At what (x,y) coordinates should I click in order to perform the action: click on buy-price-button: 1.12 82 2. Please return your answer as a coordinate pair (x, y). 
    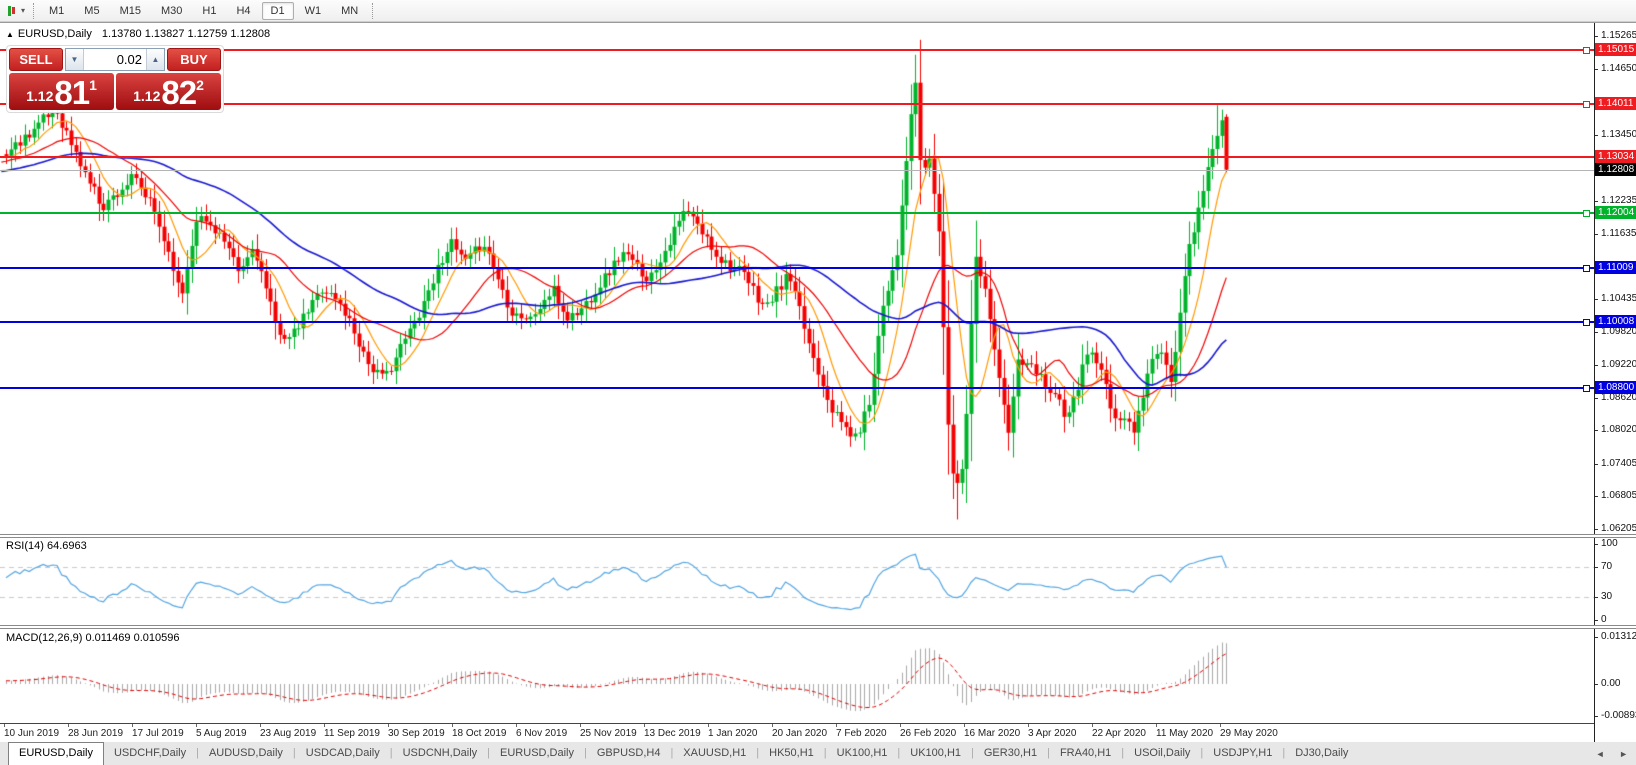
    Looking at the image, I should click on (168, 91).